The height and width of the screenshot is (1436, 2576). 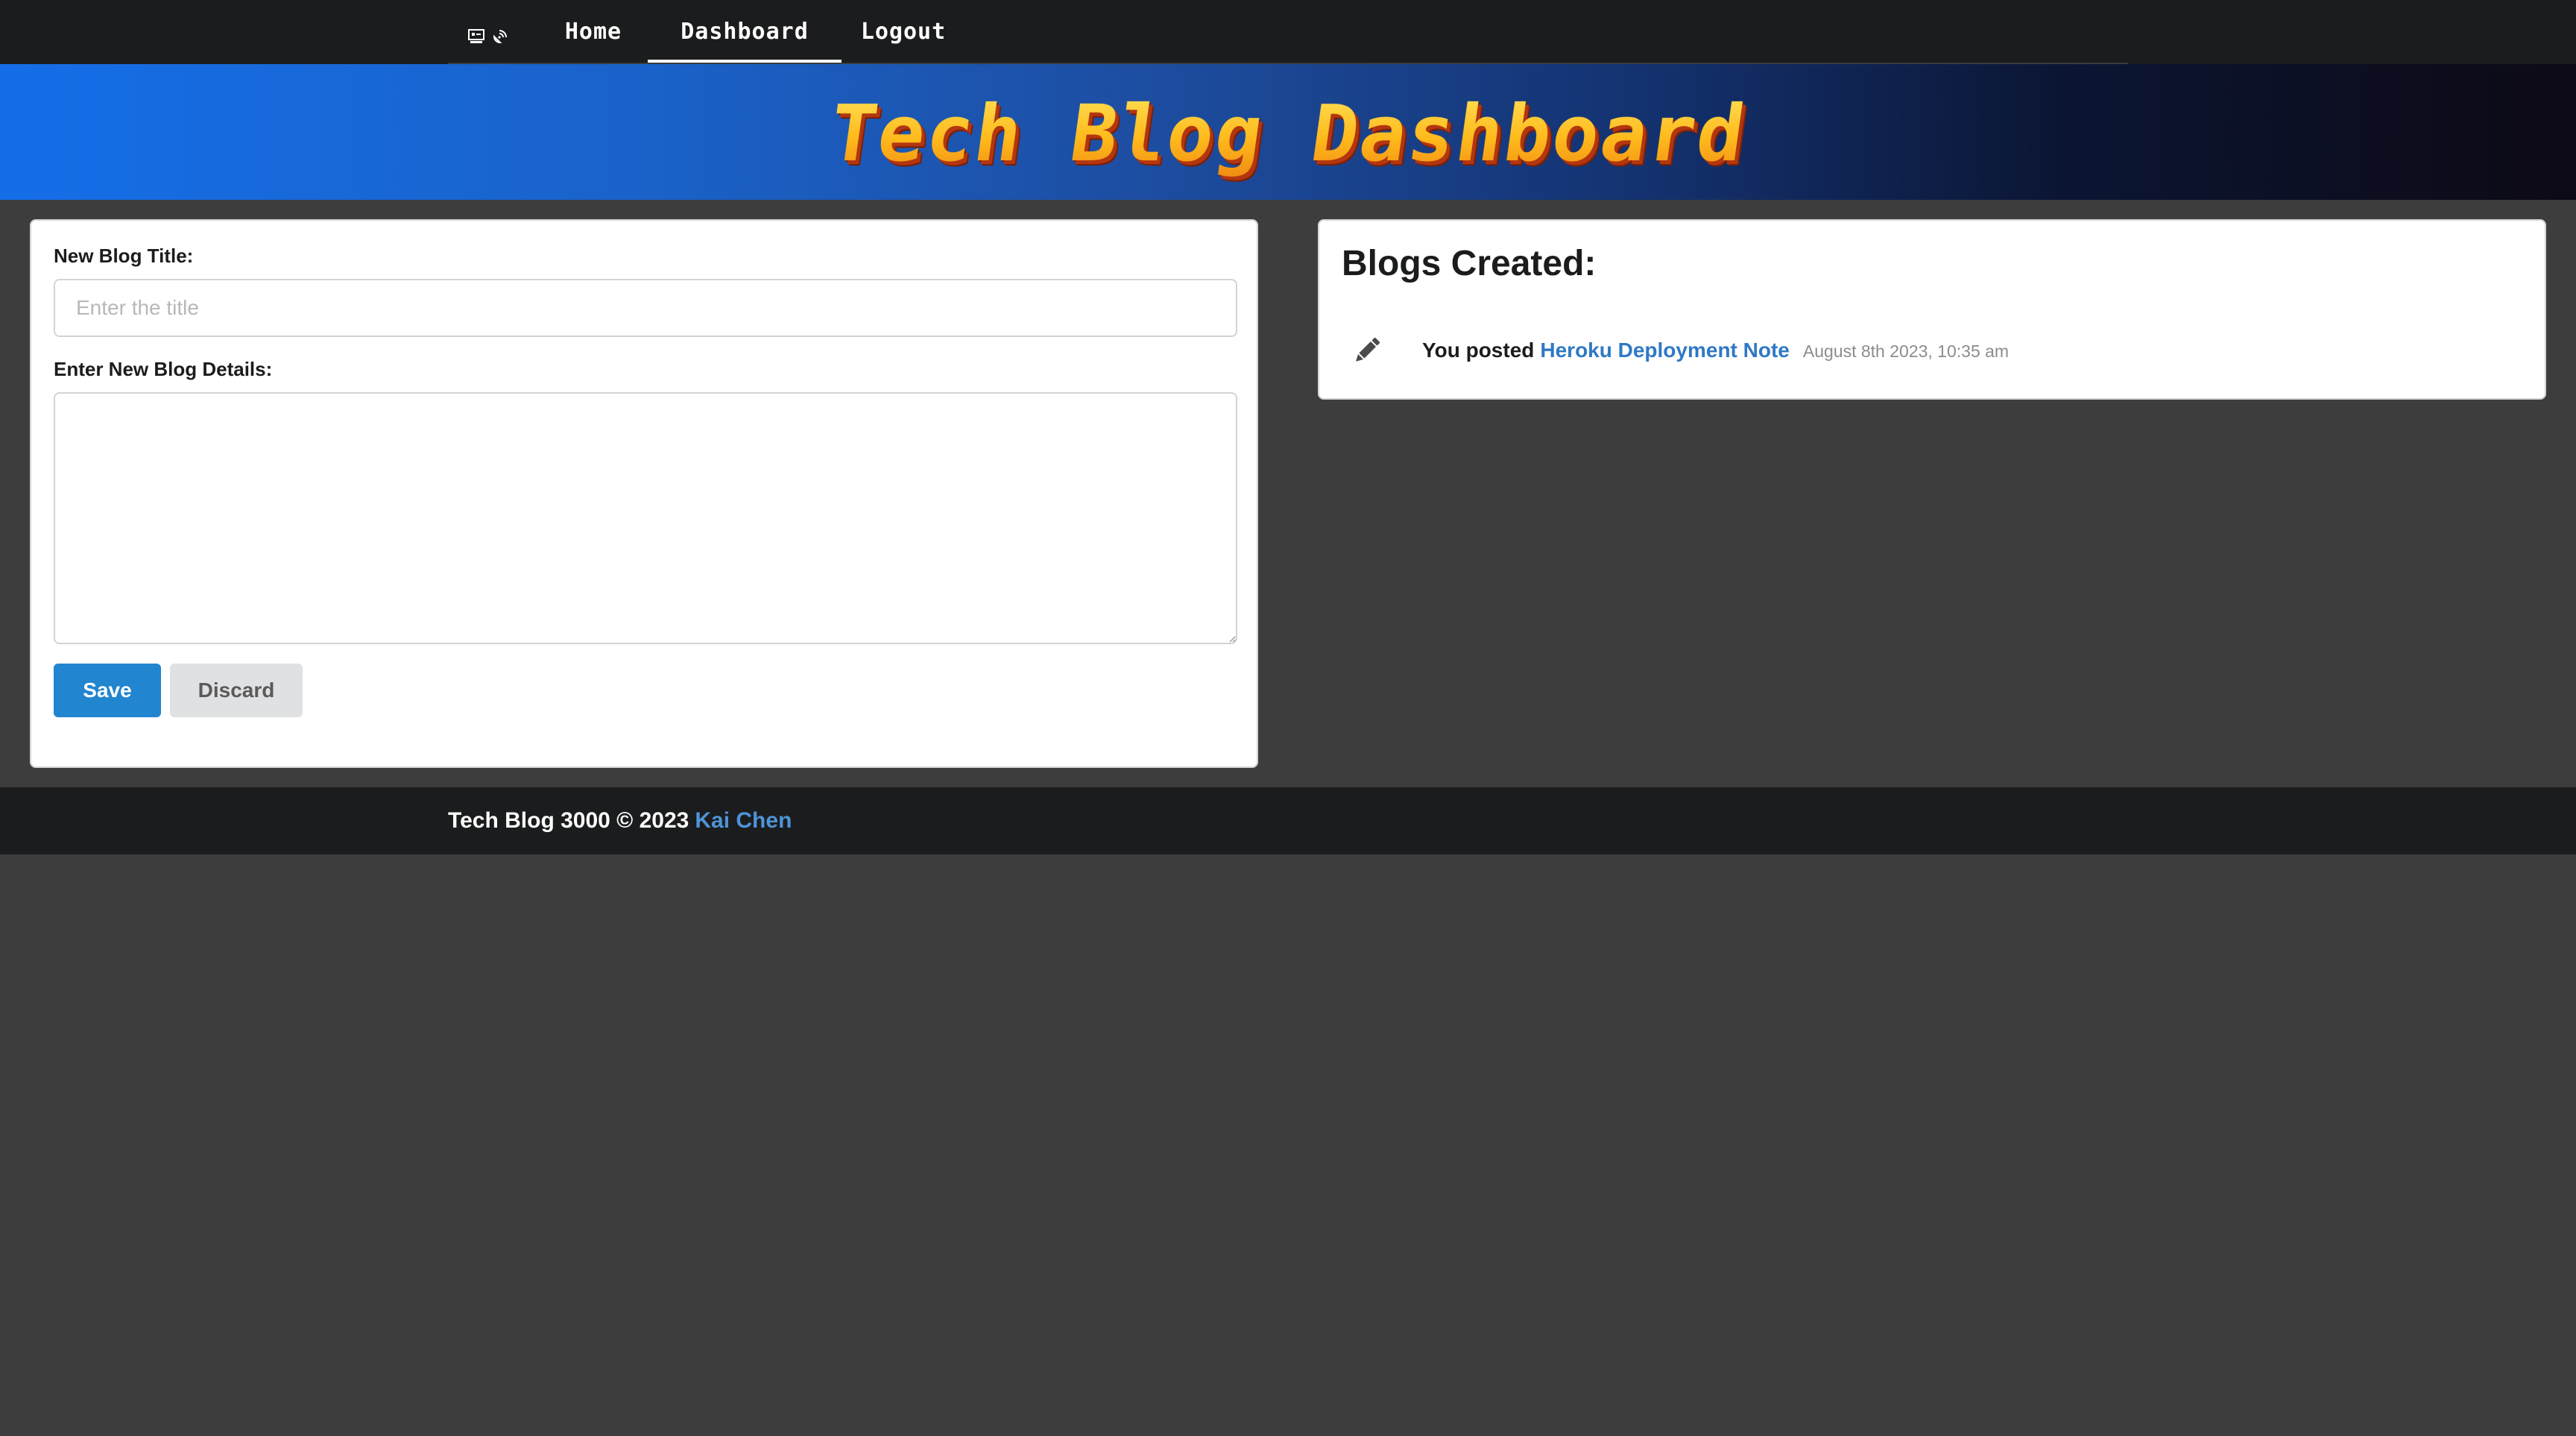 I want to click on top-nav-menu: Home Dashboard Logout, so click(x=1288, y=32).